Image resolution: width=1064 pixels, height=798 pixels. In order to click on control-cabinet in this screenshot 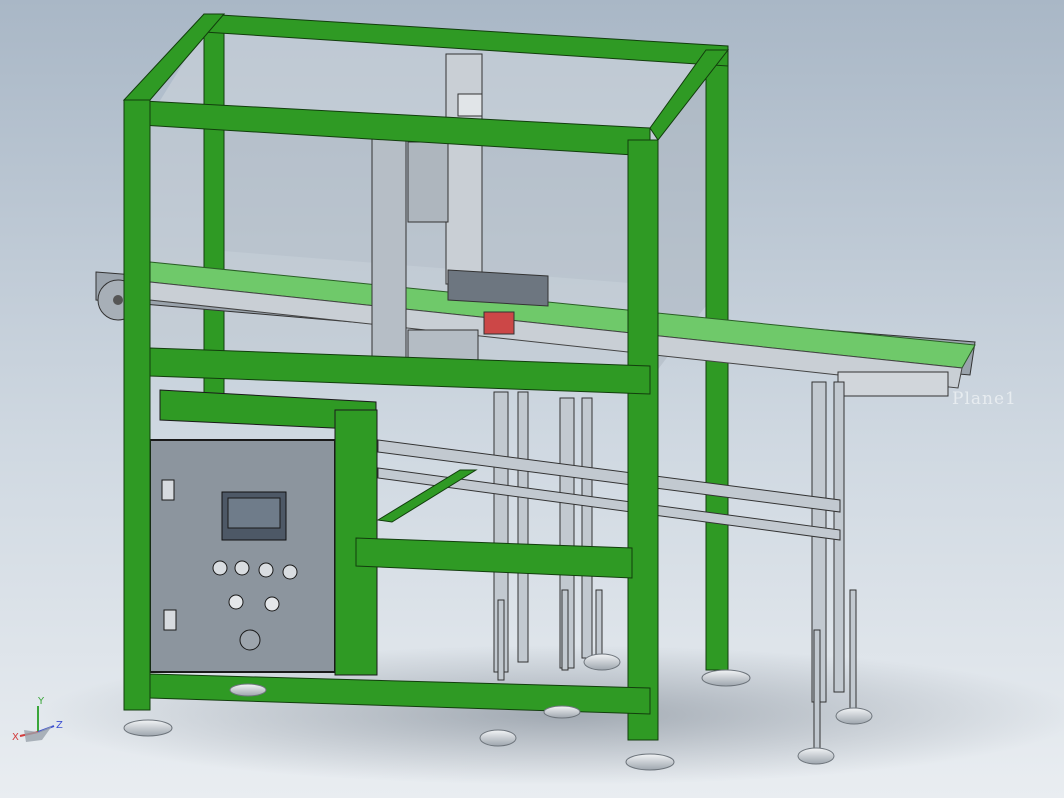, I will do `click(263, 532)`.